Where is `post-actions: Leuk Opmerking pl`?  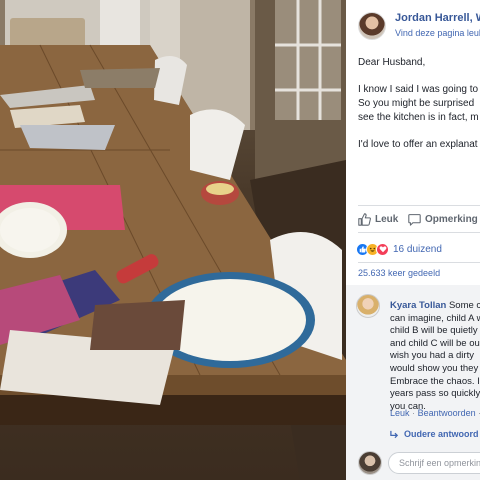 post-actions: Leuk Opmerking pl is located at coordinates (413, 220).